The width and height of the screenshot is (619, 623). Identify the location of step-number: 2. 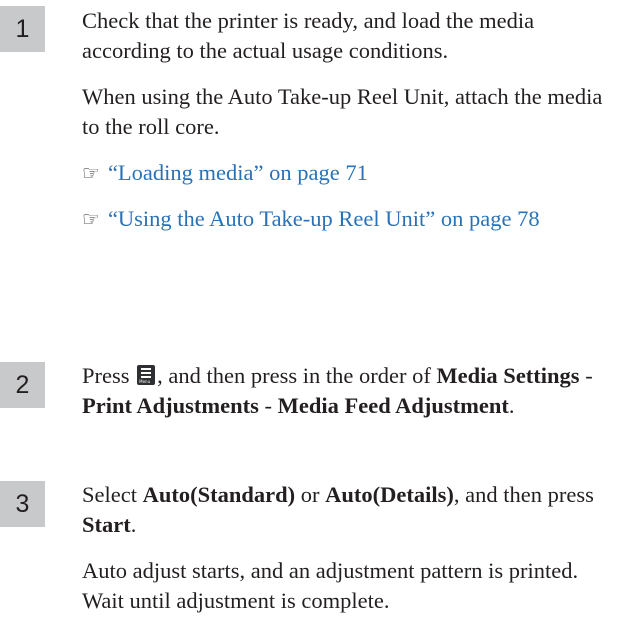
(22, 385).